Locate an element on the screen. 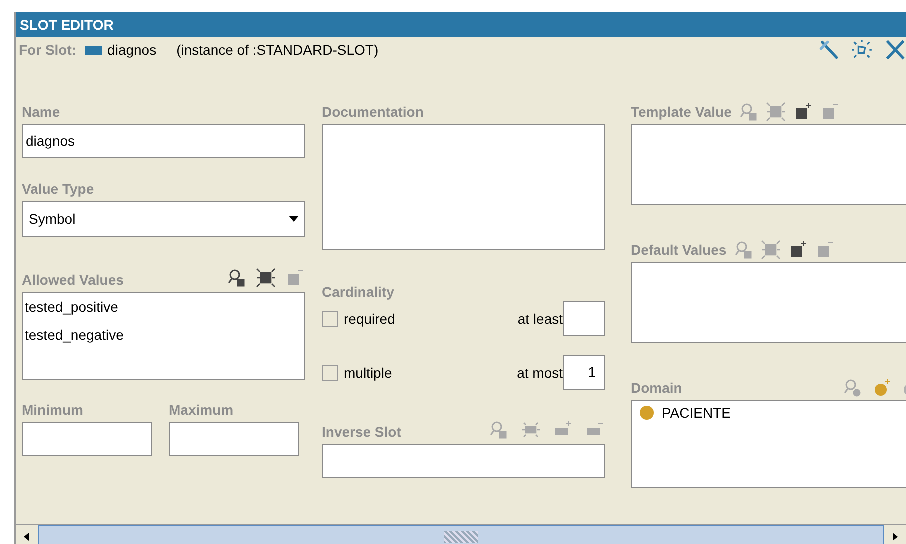 The width and height of the screenshot is (906, 544). allowed-value-item: tested_negative is located at coordinates (163, 338).